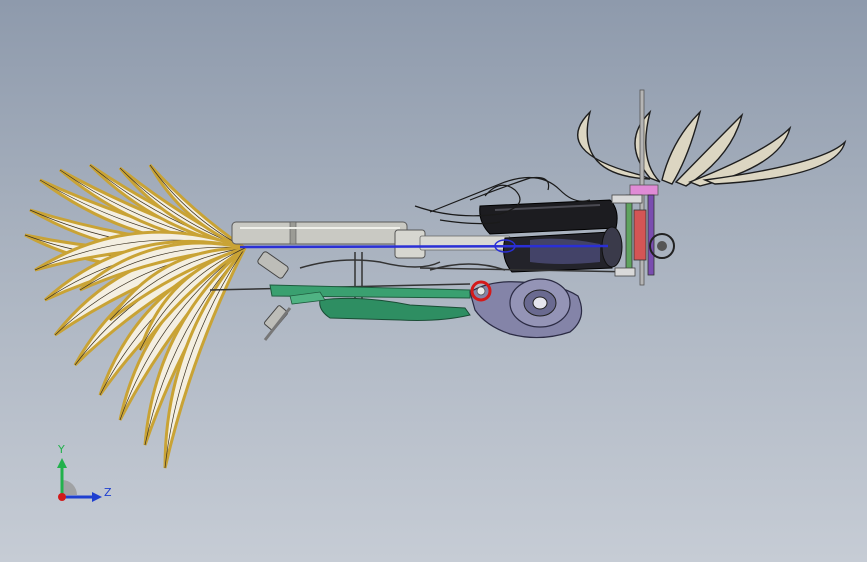 The image size is (867, 562). What do you see at coordinates (526, 308) in the screenshot?
I see `drive-wheel` at bounding box center [526, 308].